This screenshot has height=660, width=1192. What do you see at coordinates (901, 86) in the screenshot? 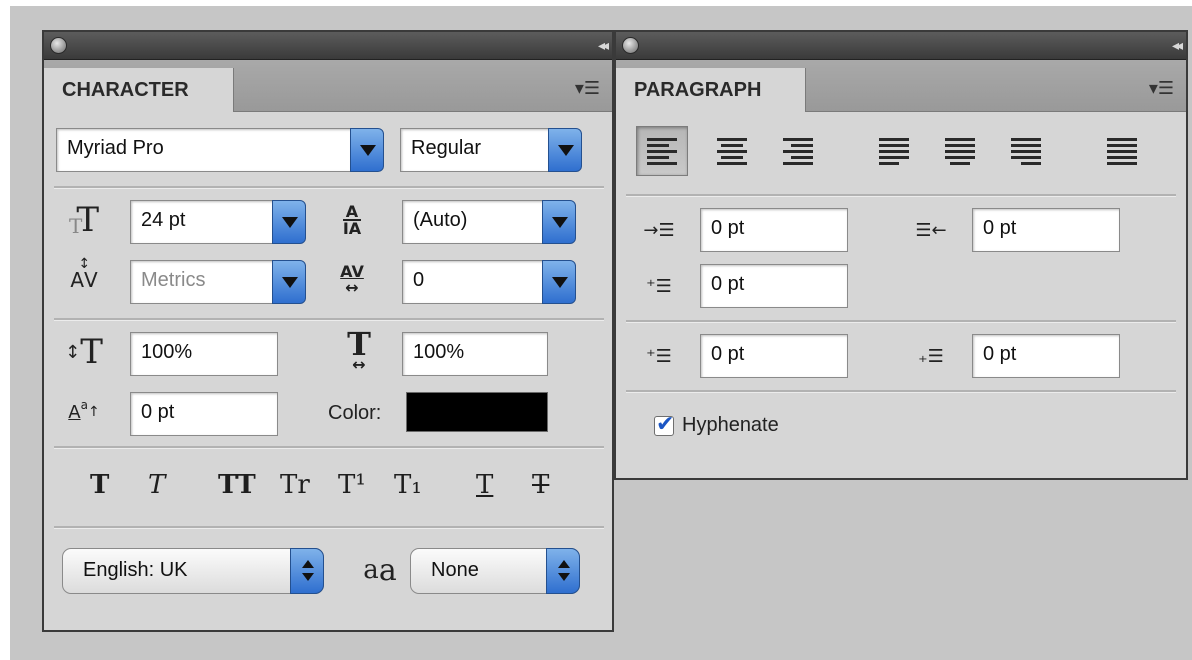
I see `paragraph-tab-strip: PARAGRAPH ▾☰` at bounding box center [901, 86].